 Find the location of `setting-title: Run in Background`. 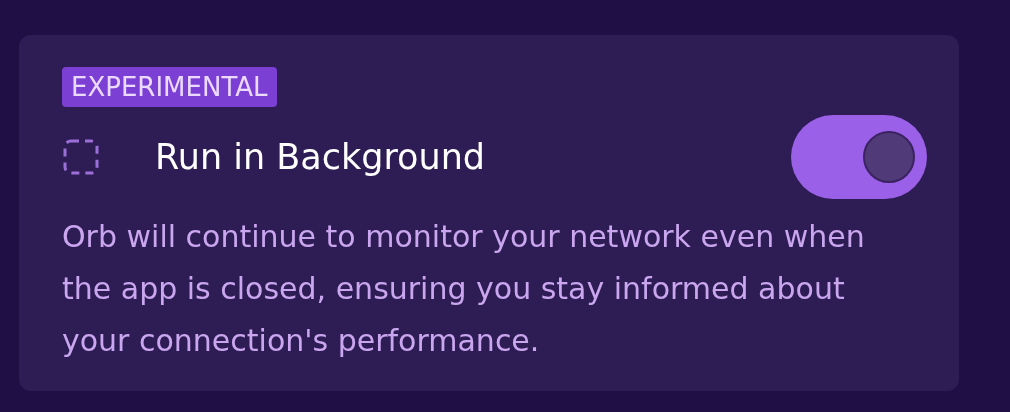

setting-title: Run in Background is located at coordinates (320, 157).